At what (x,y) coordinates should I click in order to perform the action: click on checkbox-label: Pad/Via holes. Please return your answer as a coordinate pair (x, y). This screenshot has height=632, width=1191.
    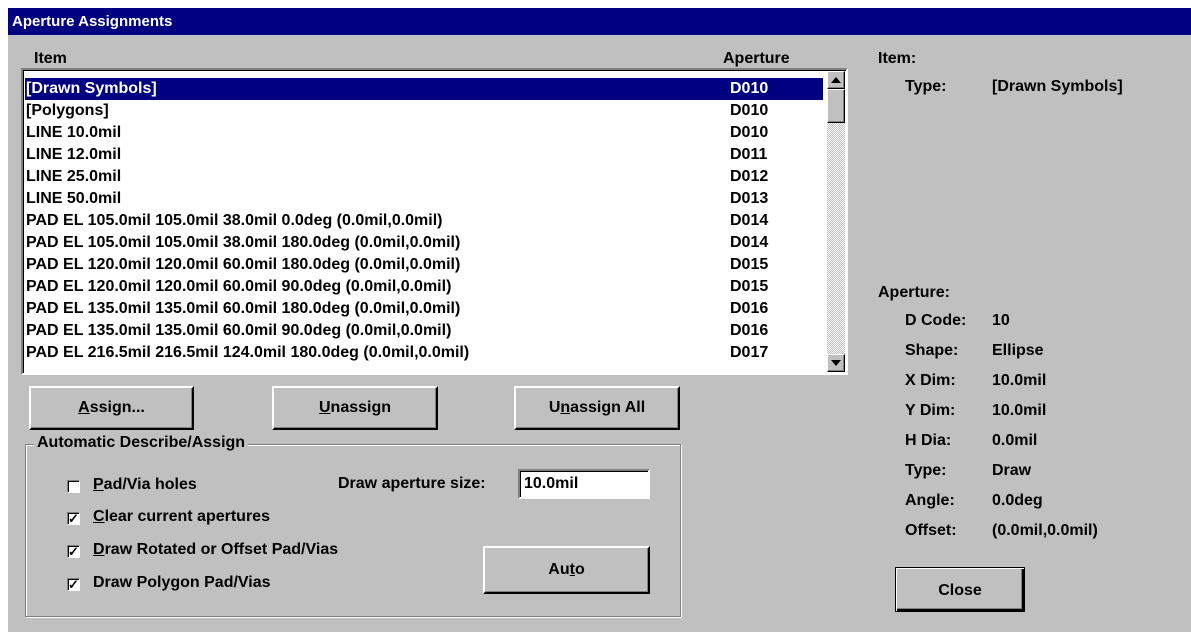
    Looking at the image, I should click on (145, 485).